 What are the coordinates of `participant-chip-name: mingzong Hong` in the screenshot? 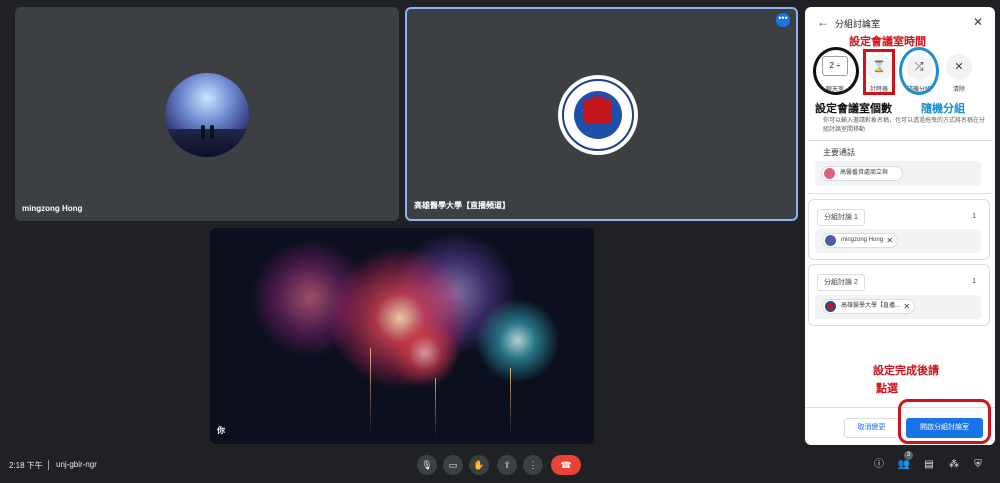 It's located at (862, 240).